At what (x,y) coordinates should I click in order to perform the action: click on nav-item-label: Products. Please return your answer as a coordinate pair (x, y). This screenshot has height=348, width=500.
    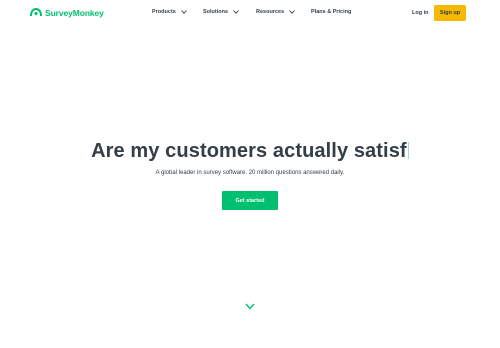
    Looking at the image, I should click on (164, 12).